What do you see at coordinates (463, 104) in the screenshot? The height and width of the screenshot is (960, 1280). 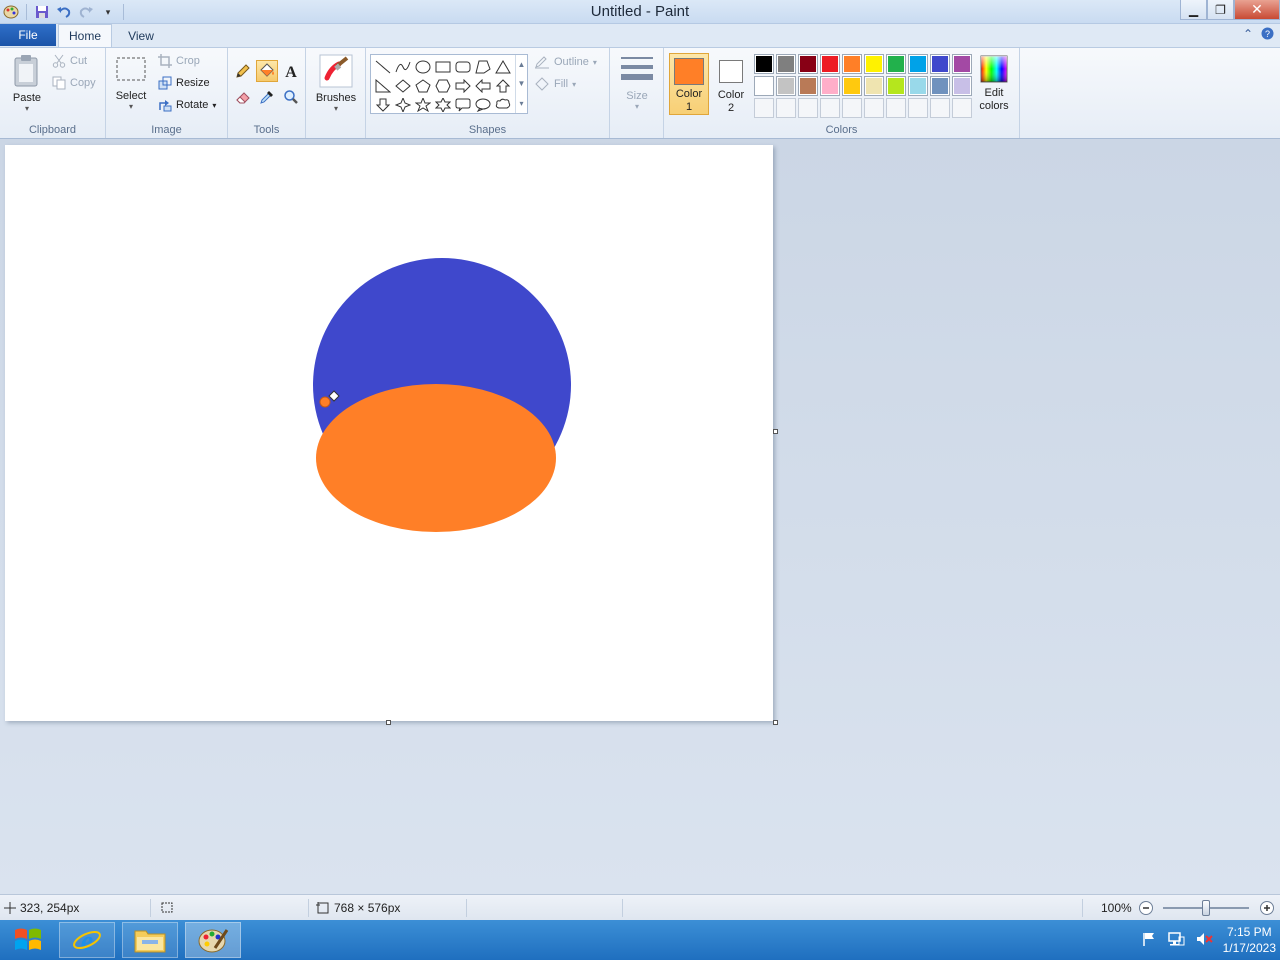 I see `rounded-callout-shape-icon` at bounding box center [463, 104].